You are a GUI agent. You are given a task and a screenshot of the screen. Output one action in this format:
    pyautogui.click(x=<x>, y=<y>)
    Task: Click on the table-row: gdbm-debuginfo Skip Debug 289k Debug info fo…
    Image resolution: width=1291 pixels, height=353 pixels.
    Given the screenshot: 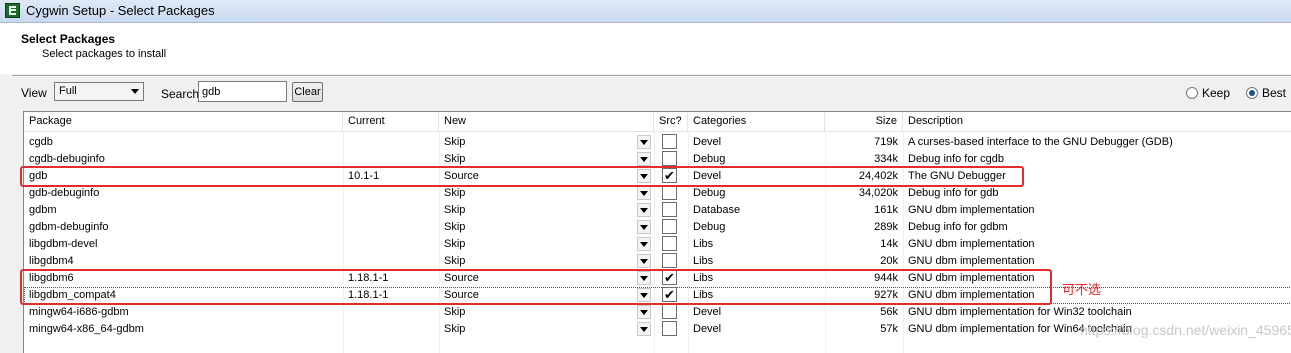 What is the action you would take?
    pyautogui.click(x=657, y=227)
    